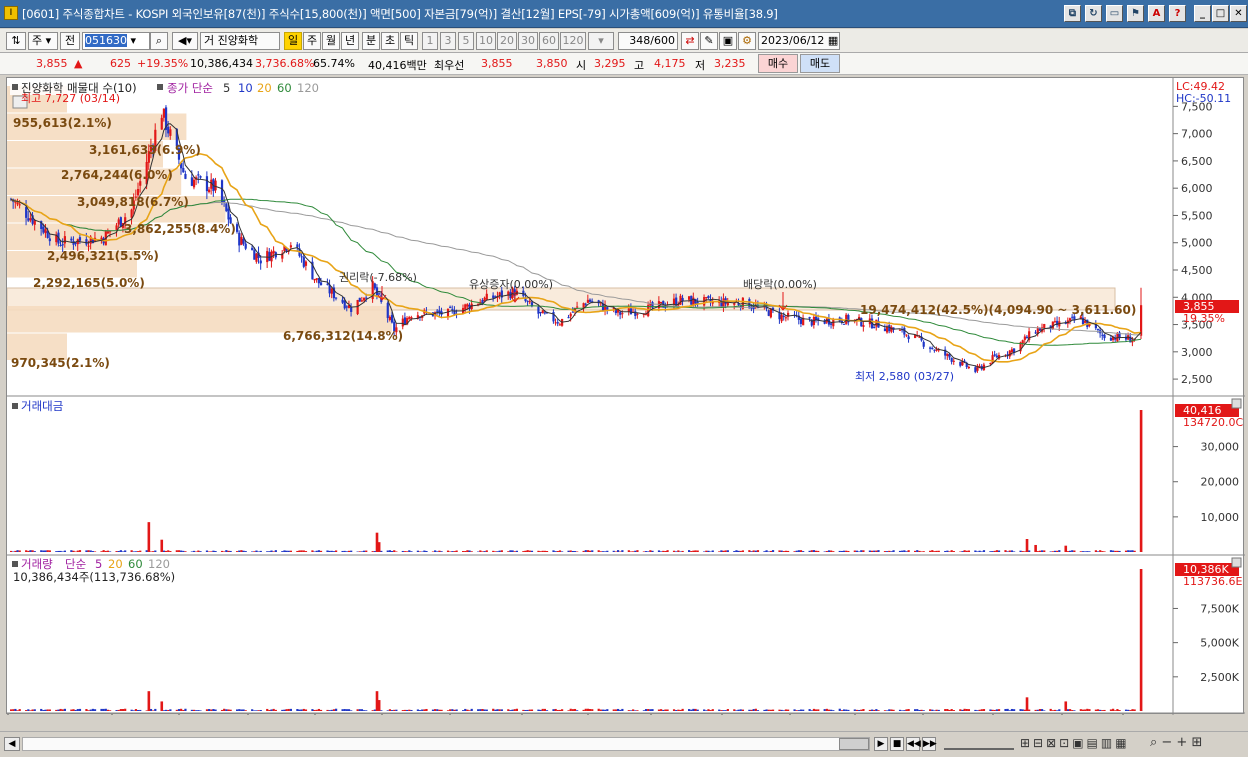  I want to click on save-icon: ▣, so click(728, 41).